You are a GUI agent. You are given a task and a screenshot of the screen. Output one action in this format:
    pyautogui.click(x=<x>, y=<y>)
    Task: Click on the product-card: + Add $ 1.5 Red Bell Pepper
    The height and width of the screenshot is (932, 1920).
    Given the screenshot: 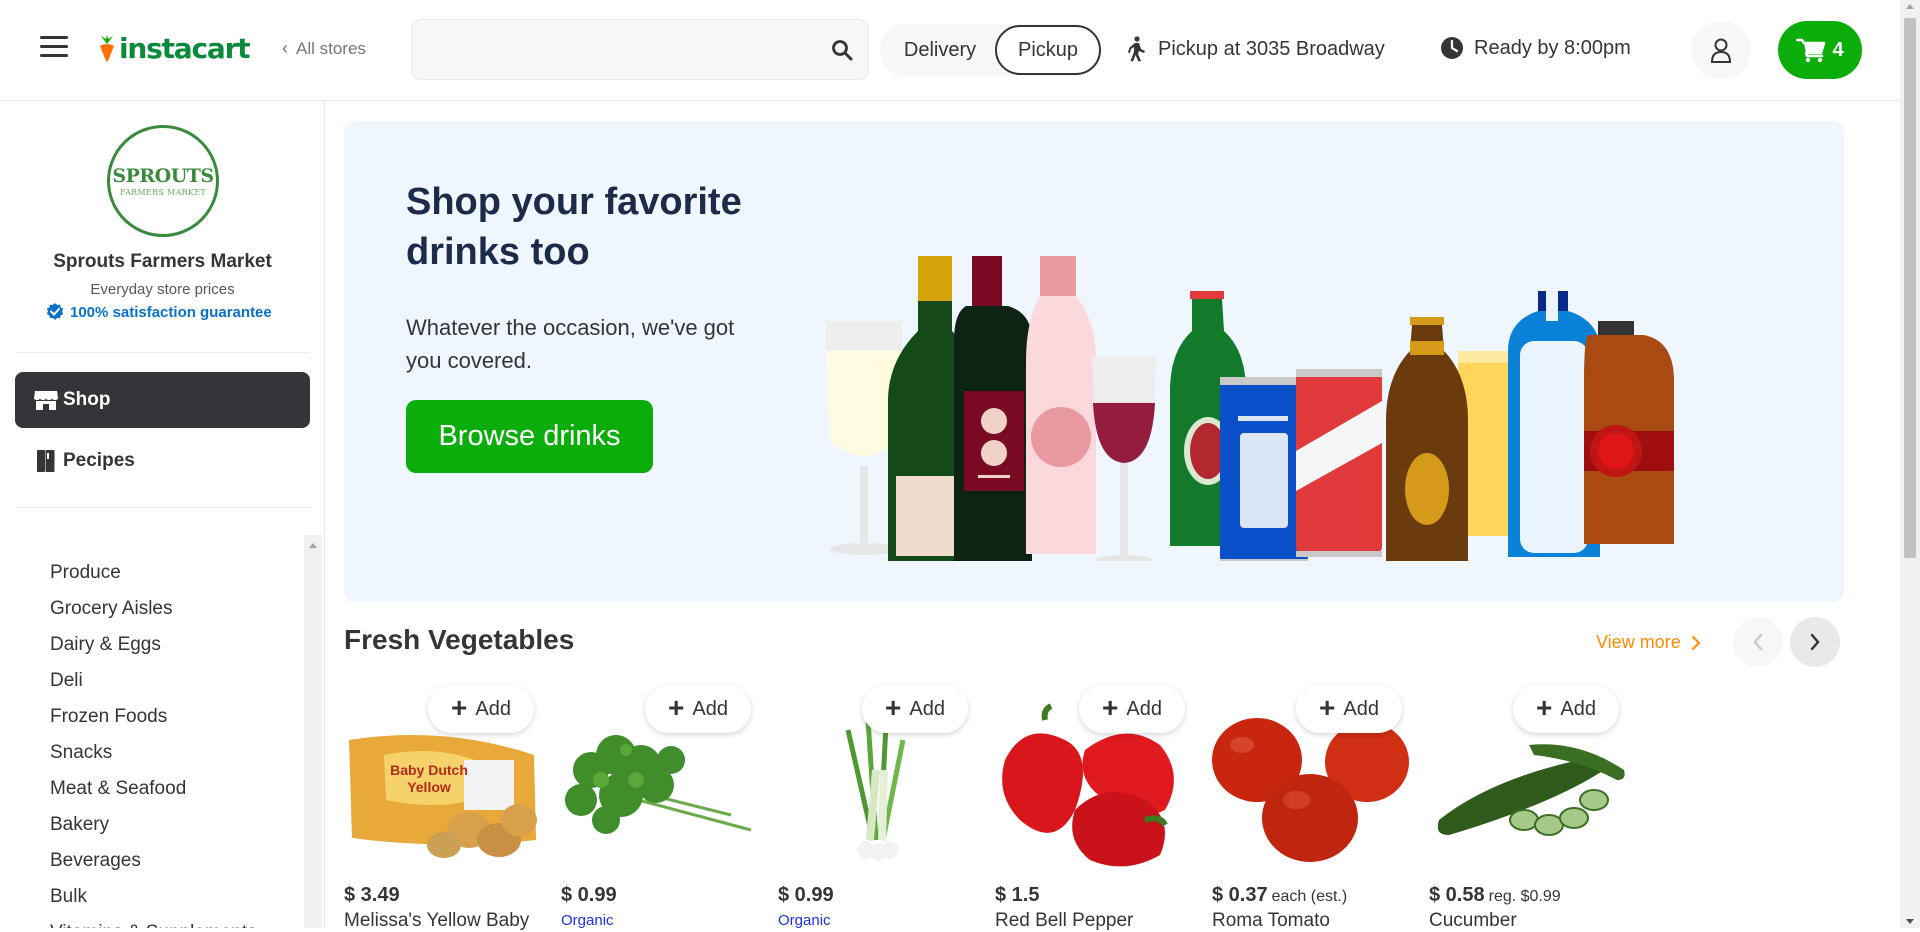 What is the action you would take?
    pyautogui.click(x=1095, y=805)
    